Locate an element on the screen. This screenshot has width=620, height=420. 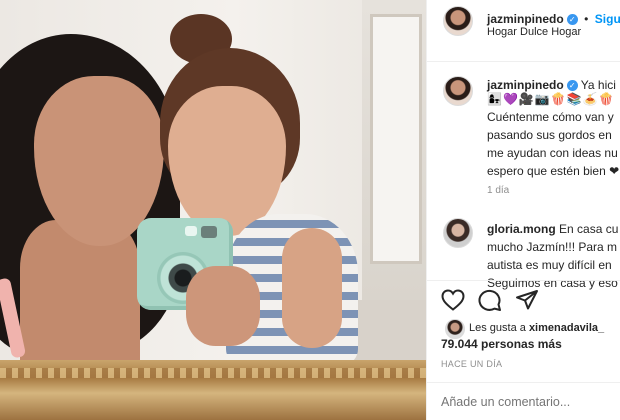
add-comment-bar is located at coordinates (523, 401).